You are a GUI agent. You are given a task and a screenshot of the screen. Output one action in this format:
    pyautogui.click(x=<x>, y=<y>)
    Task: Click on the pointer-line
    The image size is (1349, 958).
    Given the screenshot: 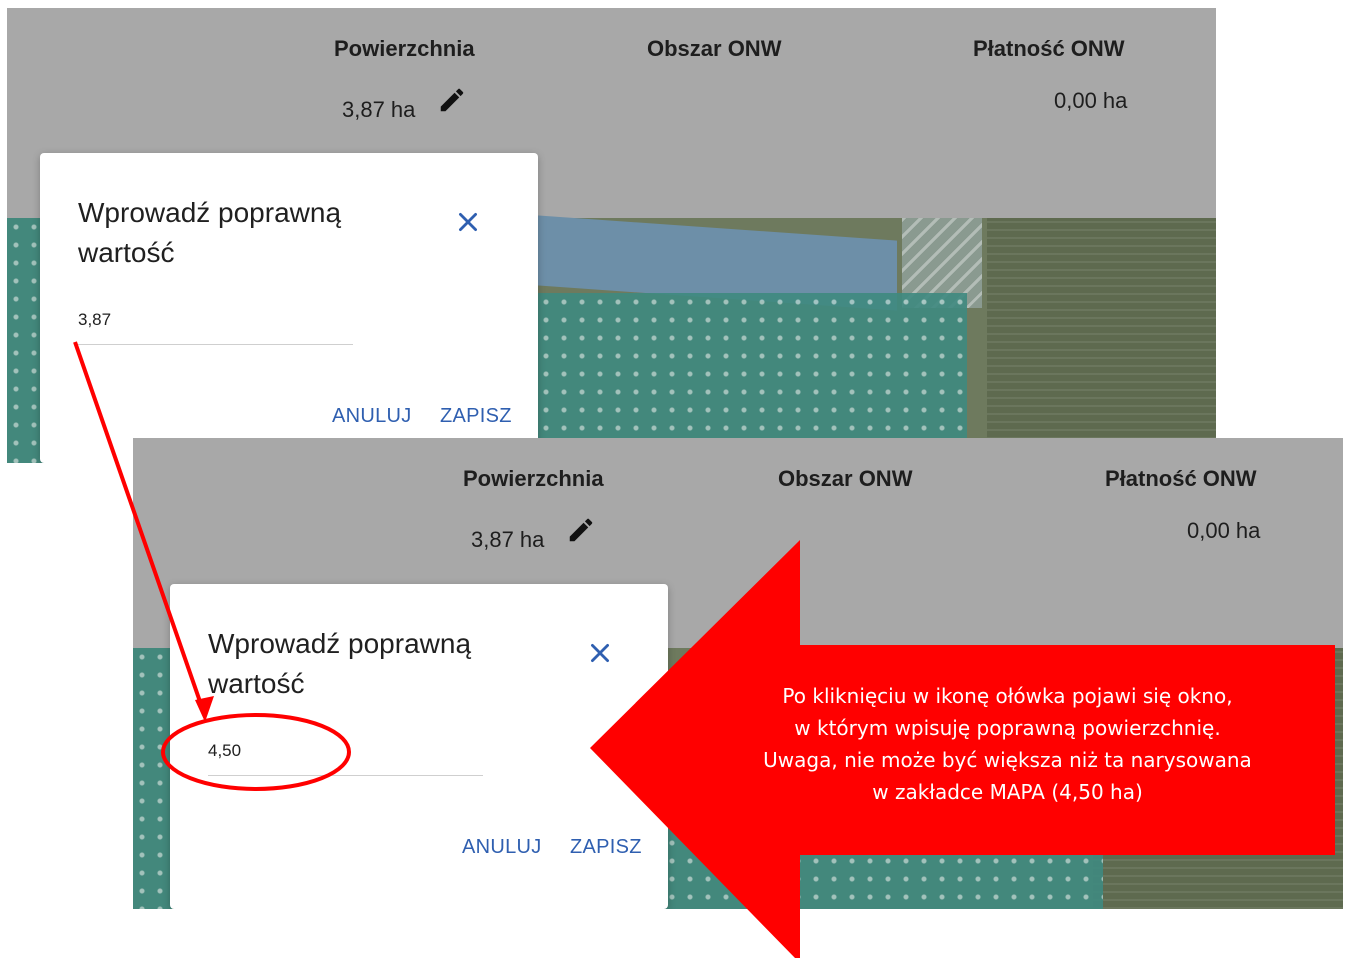 What is the action you would take?
    pyautogui.click(x=140, y=529)
    